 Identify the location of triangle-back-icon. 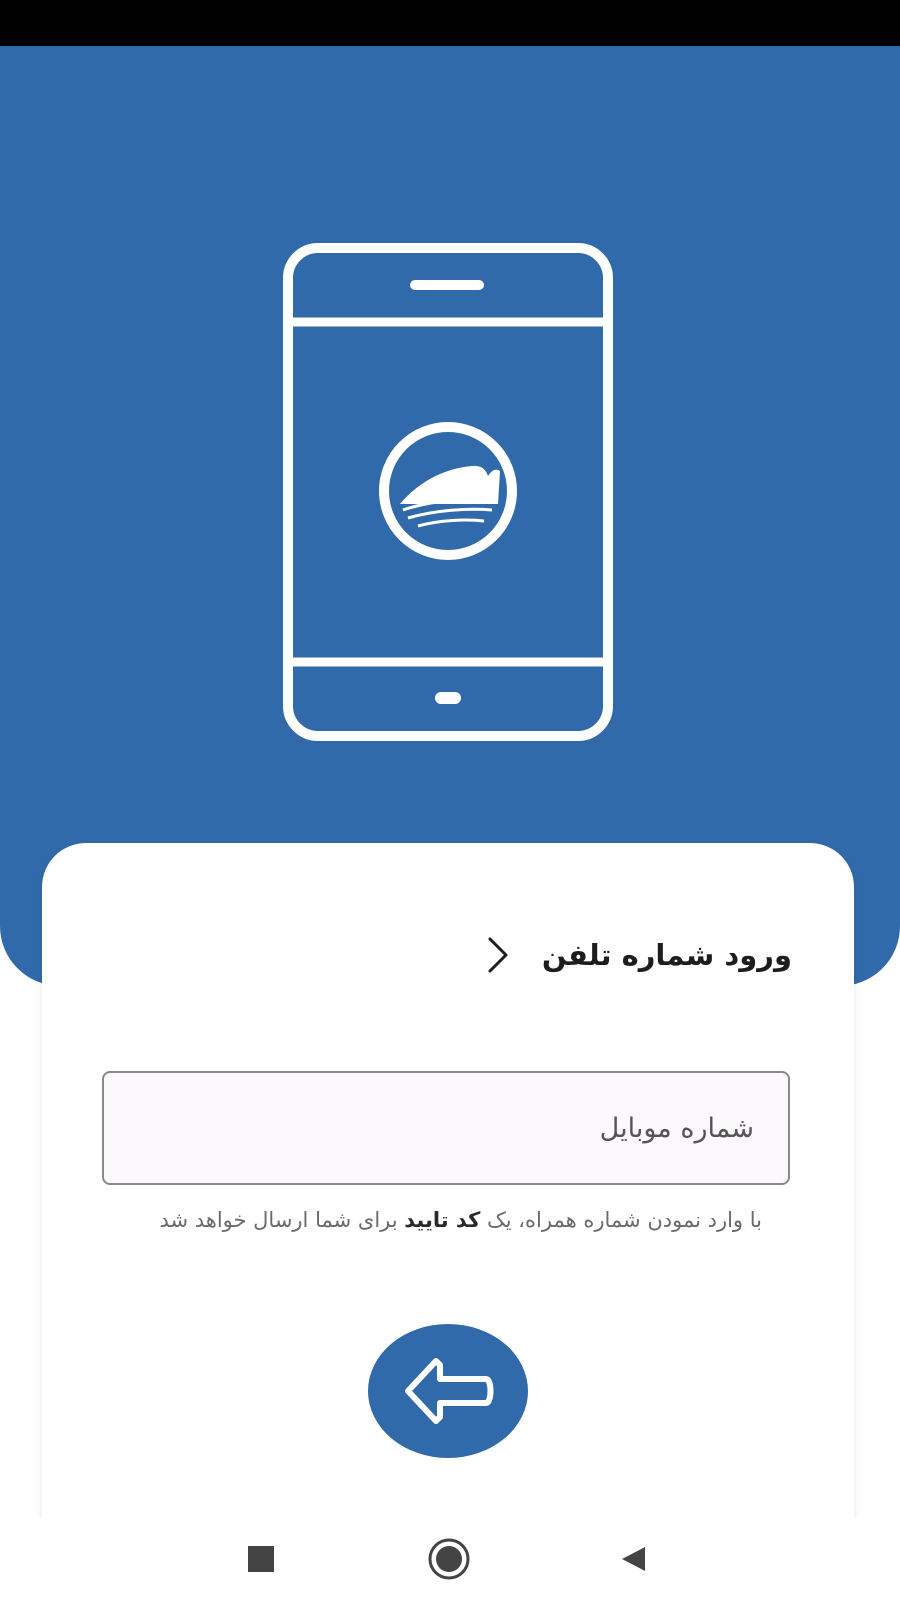
(633, 1559).